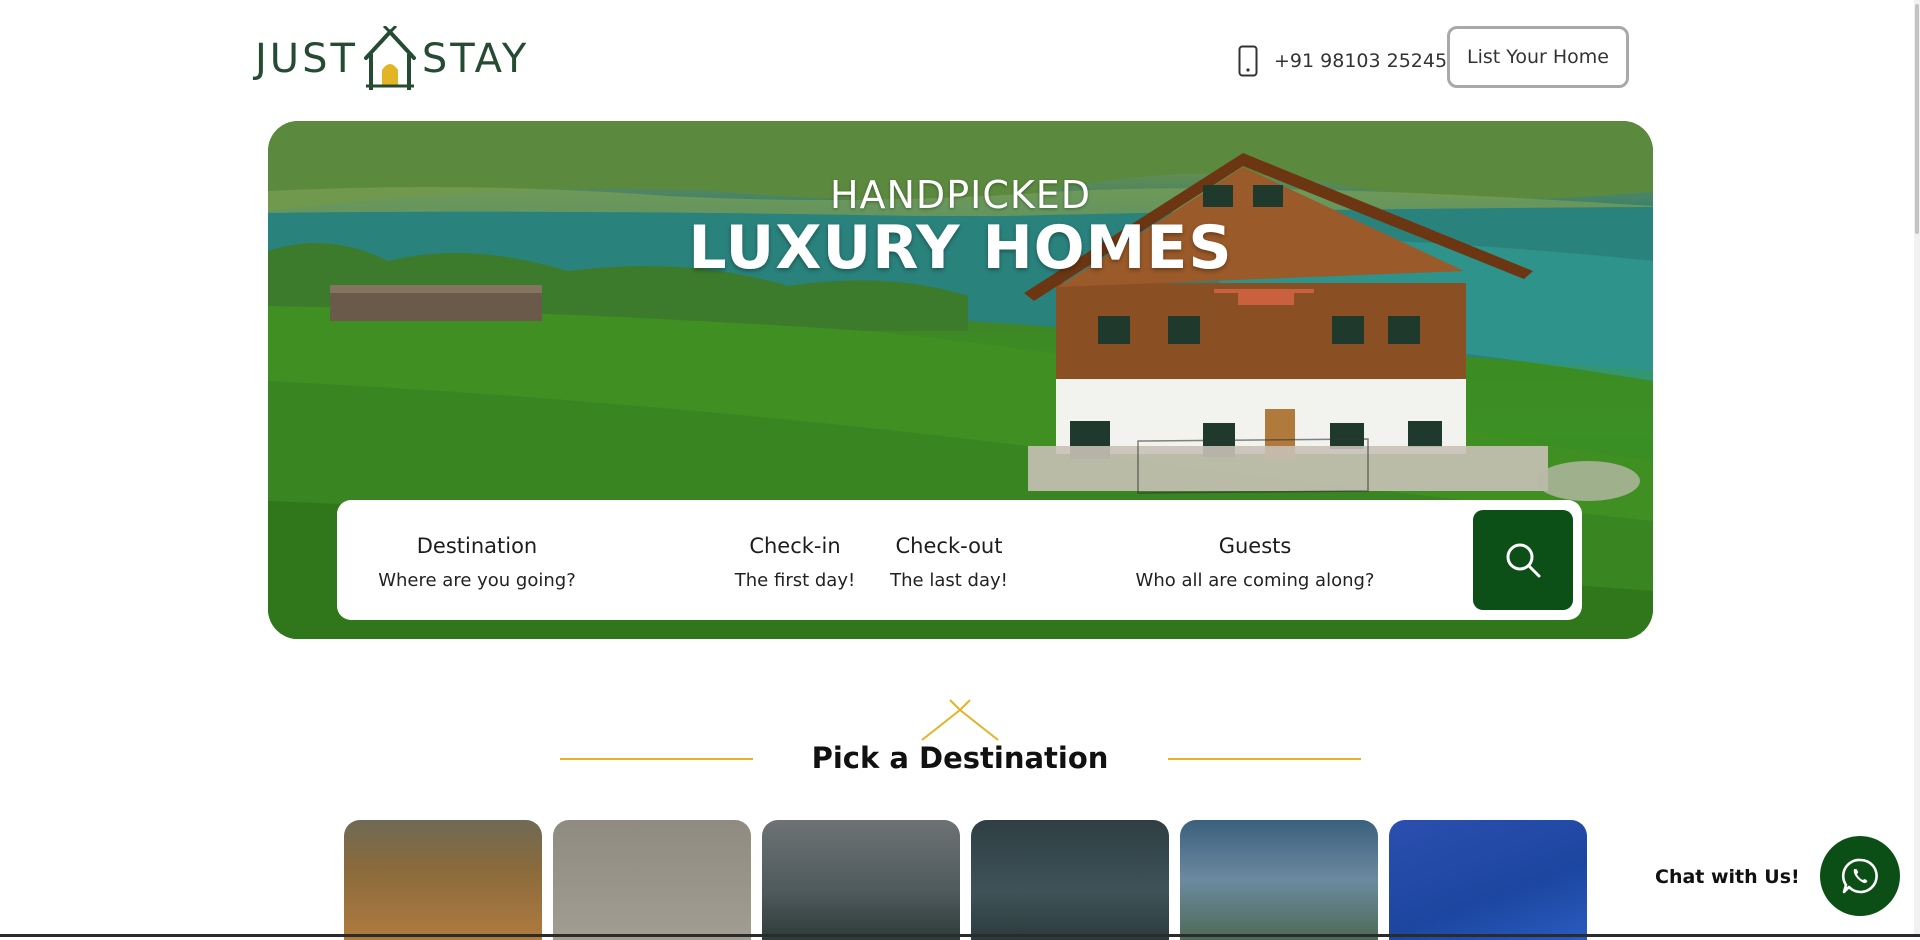  I want to click on chat-label: Chat with Us!, so click(1727, 877).